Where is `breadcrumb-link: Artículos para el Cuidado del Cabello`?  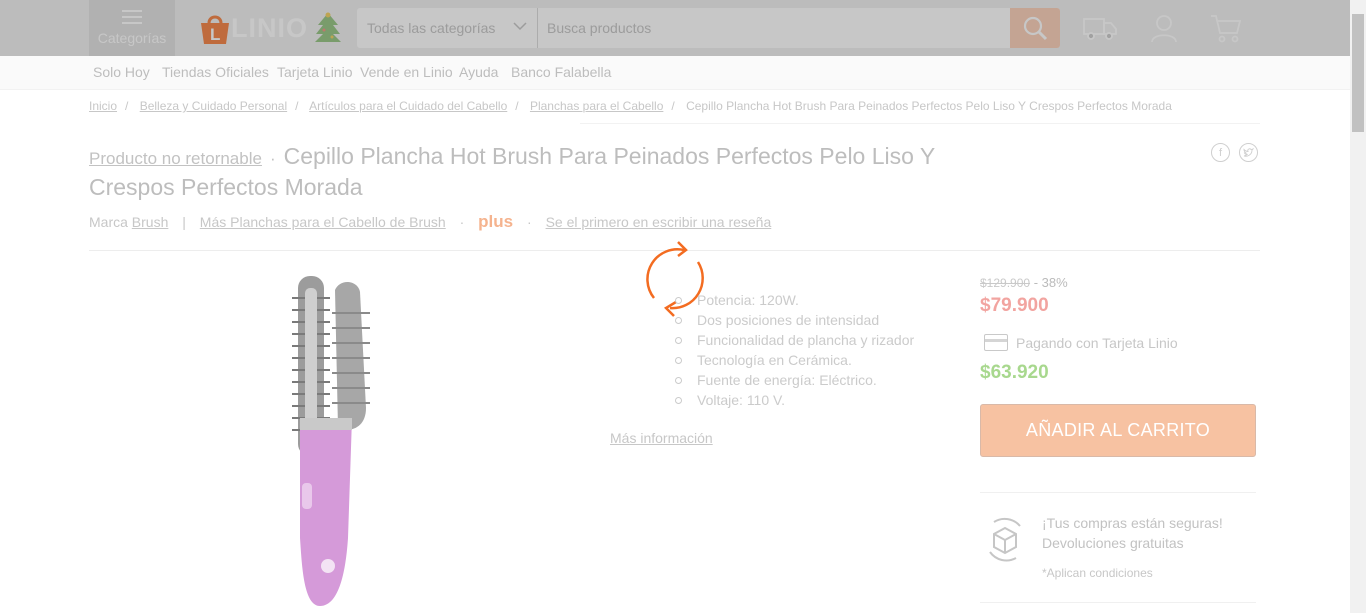 breadcrumb-link: Artículos para el Cuidado del Cabello is located at coordinates (408, 106).